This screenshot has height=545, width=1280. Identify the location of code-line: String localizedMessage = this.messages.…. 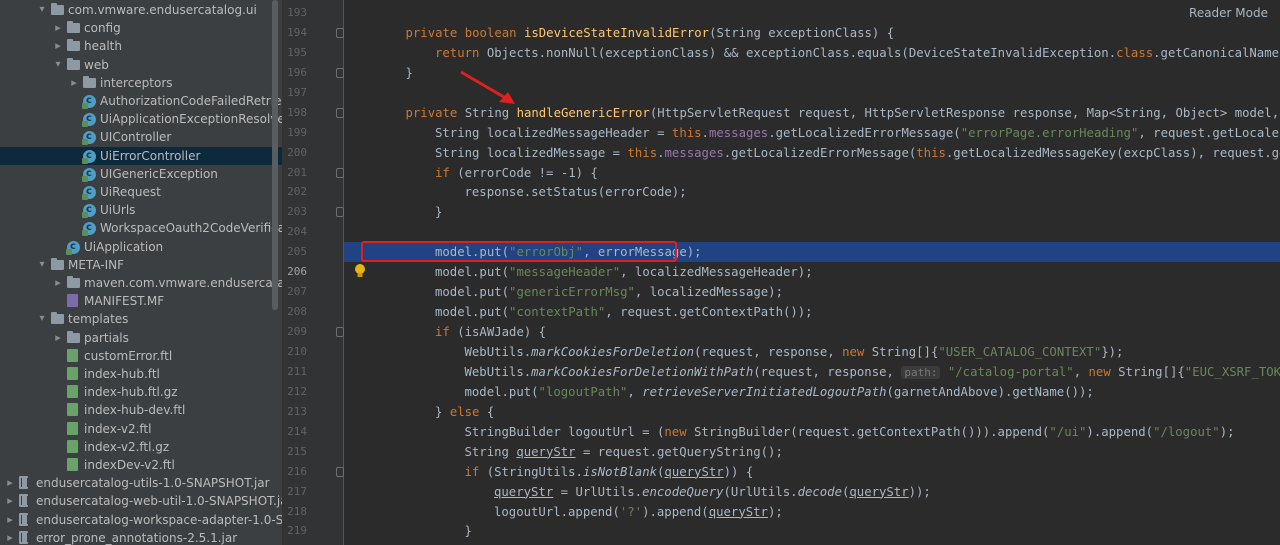
(812, 153).